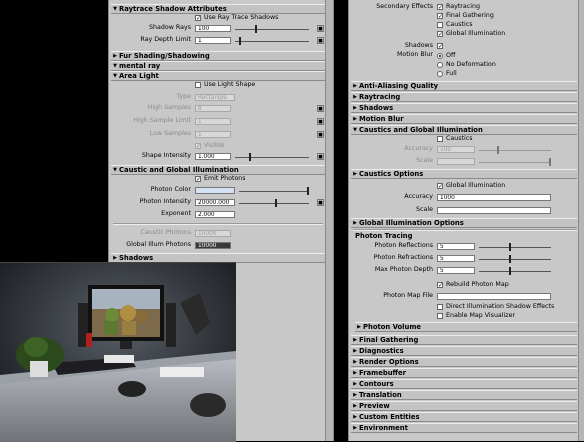  I want to click on use-ray-trace-shadows-checkbox: ✓, so click(198, 18).